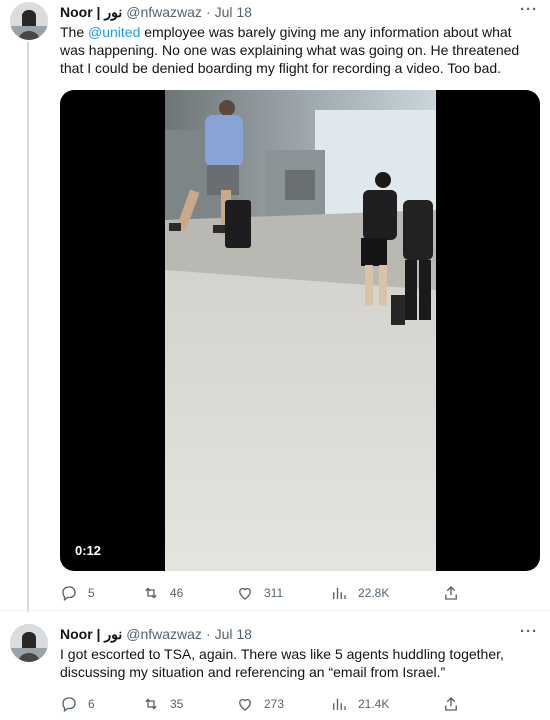  What do you see at coordinates (114, 32) in the screenshot?
I see `mention-link: @united` at bounding box center [114, 32].